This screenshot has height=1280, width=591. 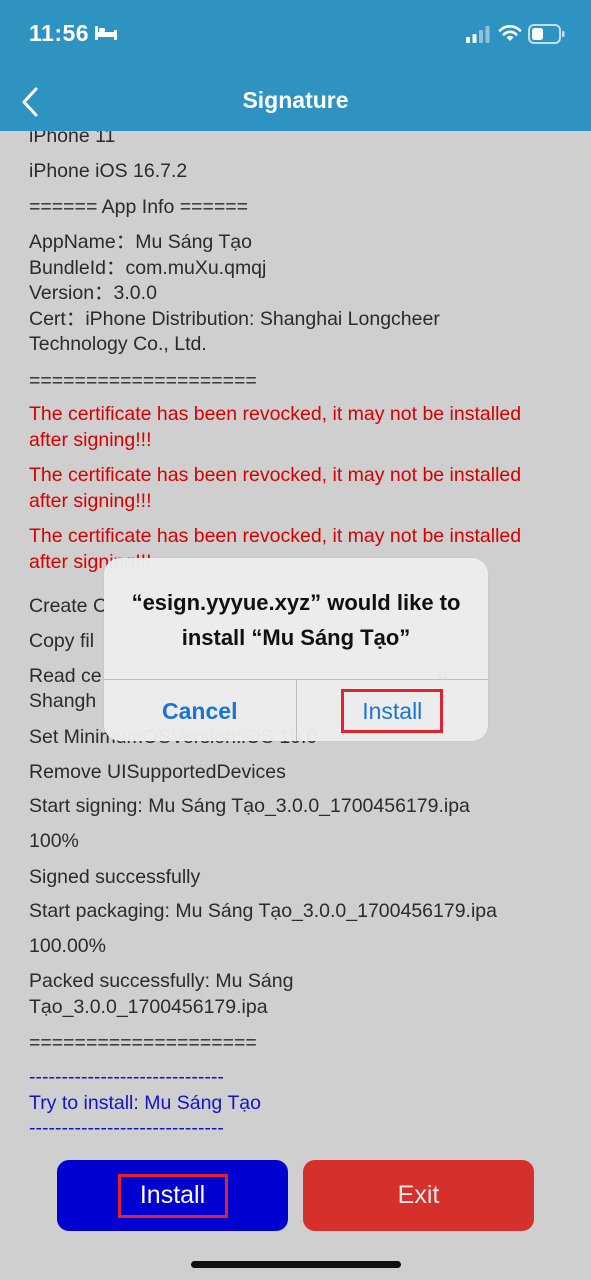 What do you see at coordinates (108, 171) in the screenshot?
I see `log-line: iPhone iOS 16.7.2` at bounding box center [108, 171].